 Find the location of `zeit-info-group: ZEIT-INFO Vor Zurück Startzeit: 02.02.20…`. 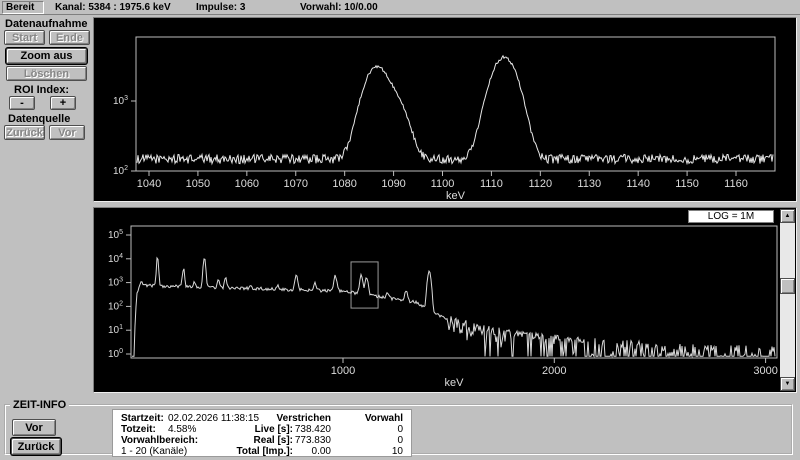

zeit-info-group: ZEIT-INFO Vor Zurück Startzeit: 02.02.20… is located at coordinates (398, 428).